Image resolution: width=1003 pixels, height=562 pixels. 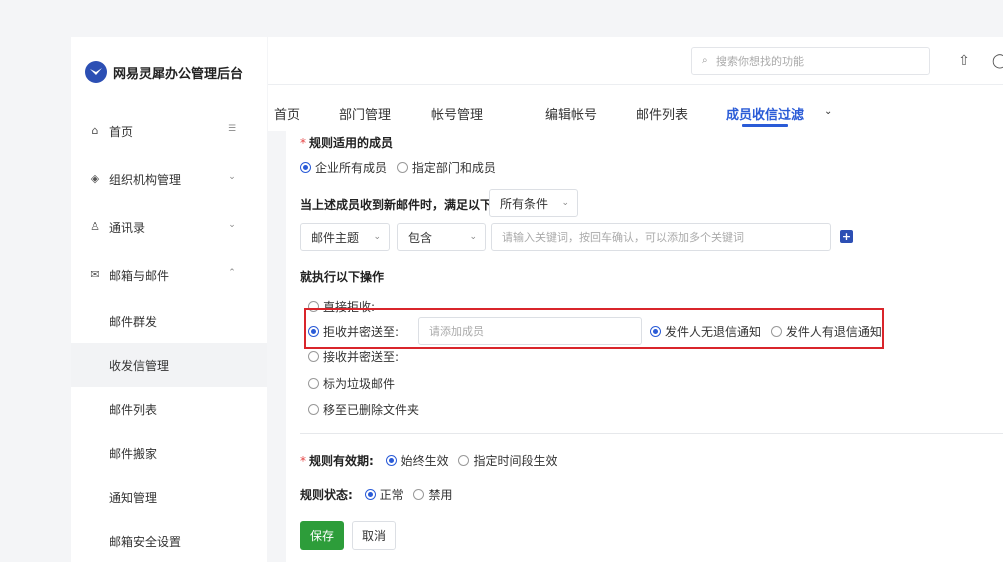 I want to click on sidebar-subitem-send-receive: 收发信管理, so click(x=169, y=365).